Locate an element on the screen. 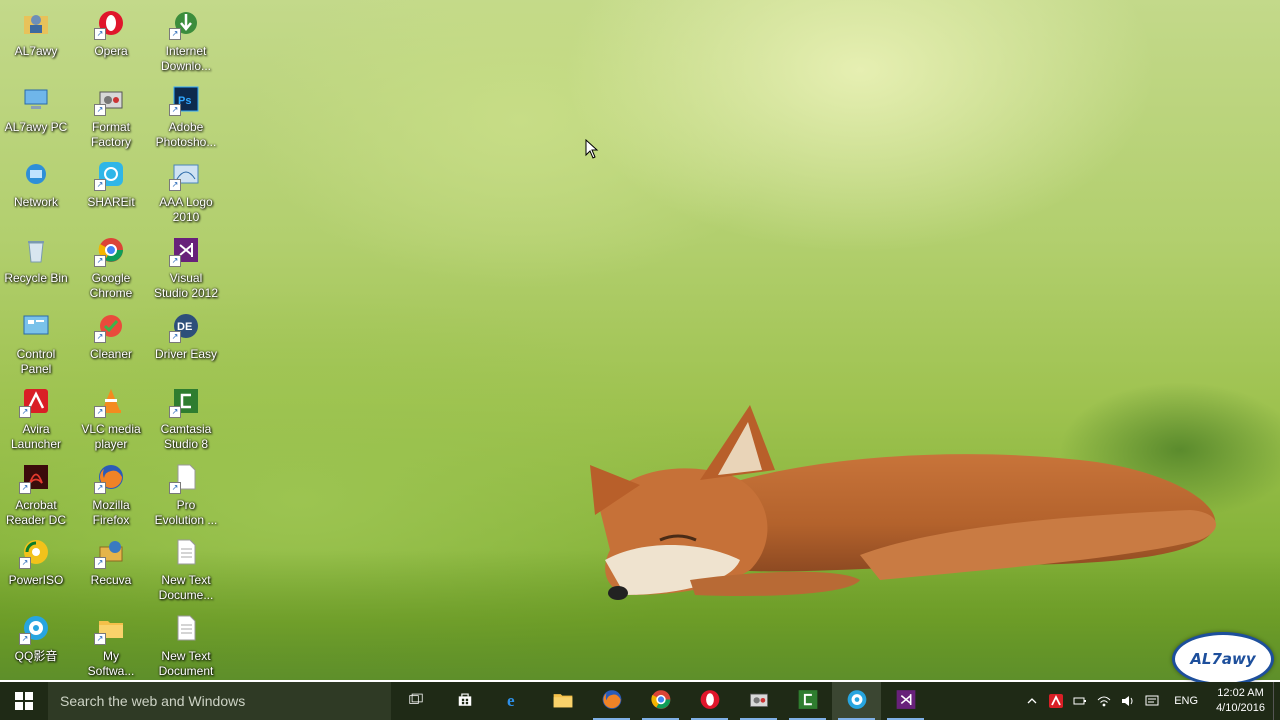 This screenshot has width=1280, height=720. input-language-indicator: ENG is located at coordinates (1186, 701).